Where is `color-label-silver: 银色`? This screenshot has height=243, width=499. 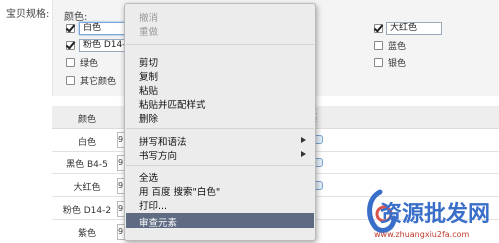
color-label-silver: 银色 is located at coordinates (397, 64).